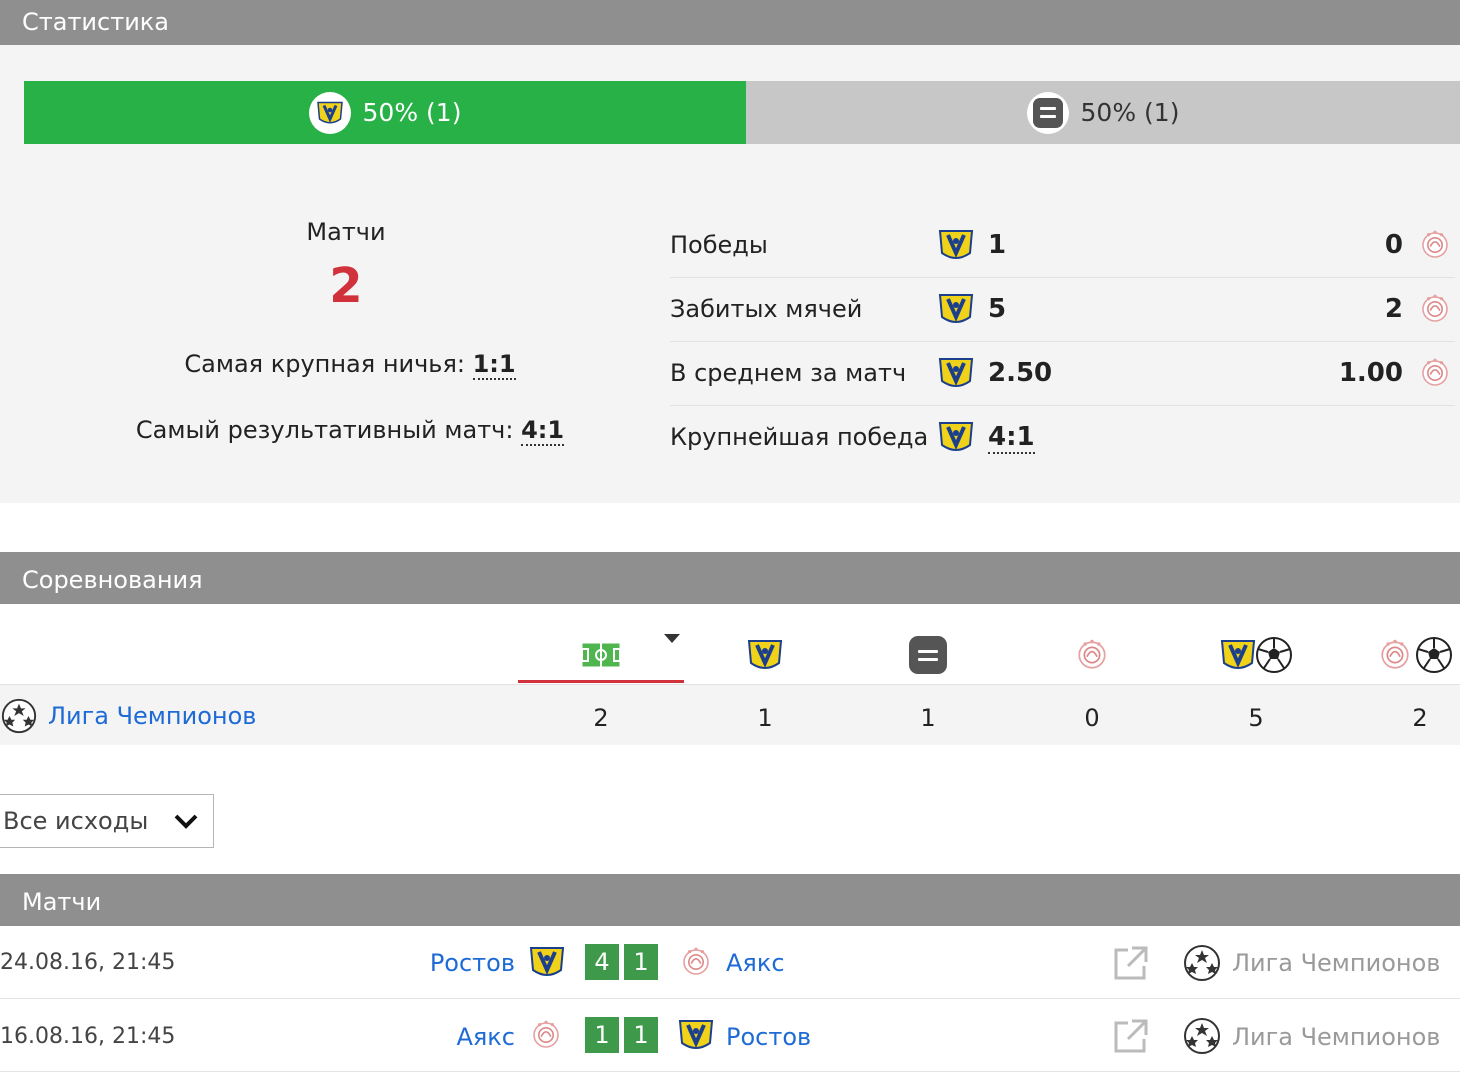 The image size is (1460, 1075). I want to click on column-matches, so click(601, 656).